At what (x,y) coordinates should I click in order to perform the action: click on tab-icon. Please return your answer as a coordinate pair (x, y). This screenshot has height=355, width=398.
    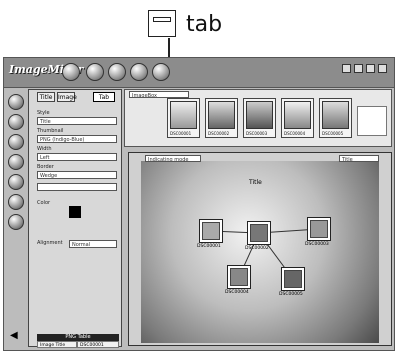
    Looking at the image, I should click on (162, 23).